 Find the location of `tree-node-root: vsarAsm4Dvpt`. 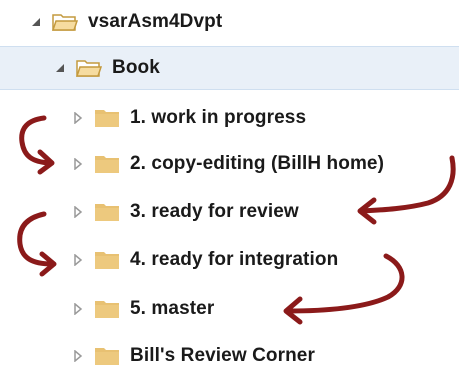

tree-node-root: vsarAsm4Dvpt is located at coordinates (126, 22).